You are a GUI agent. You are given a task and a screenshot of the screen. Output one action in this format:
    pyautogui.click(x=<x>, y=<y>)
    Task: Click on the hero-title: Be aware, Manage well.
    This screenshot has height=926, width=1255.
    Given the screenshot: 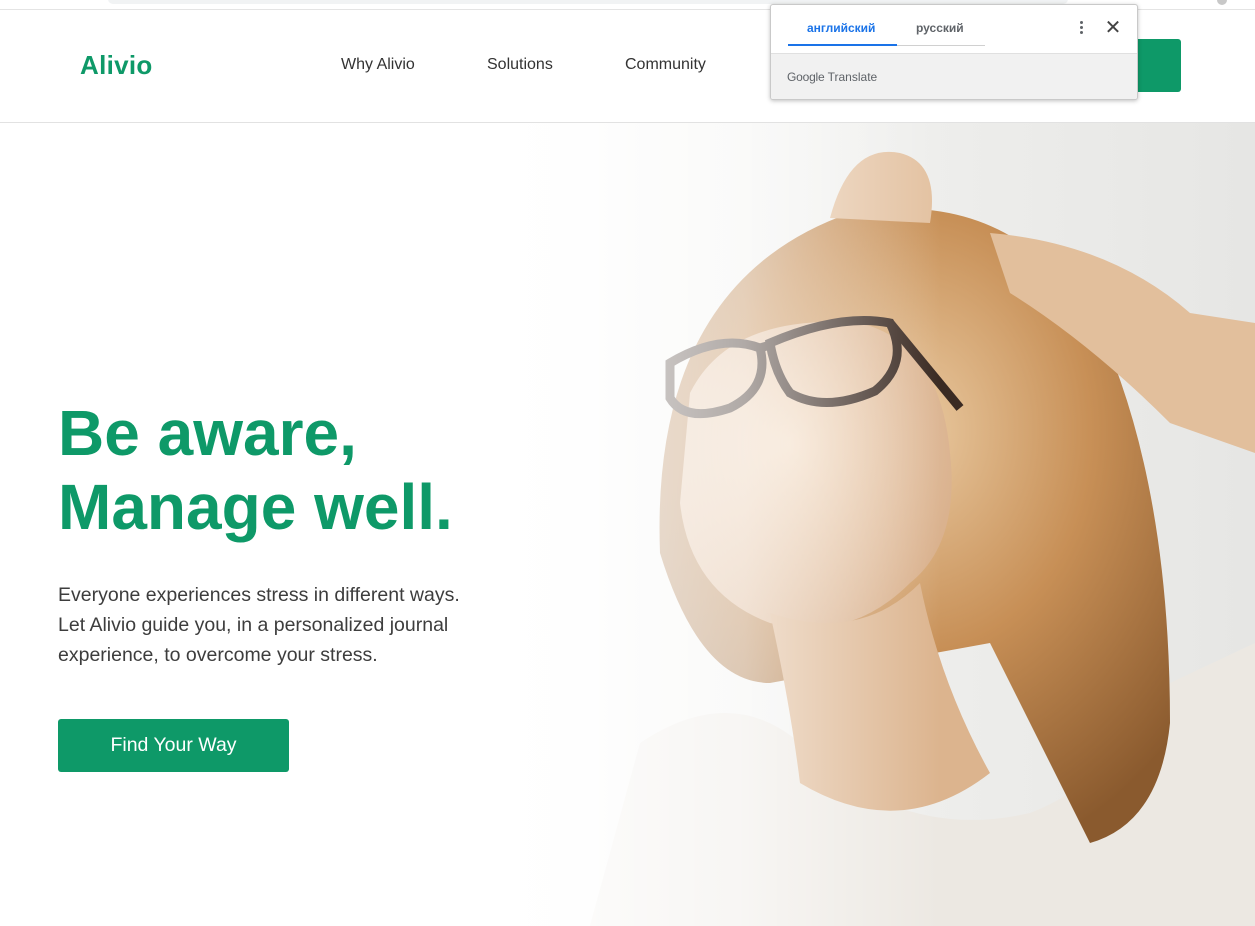 What is the action you would take?
    pyautogui.click(x=288, y=470)
    